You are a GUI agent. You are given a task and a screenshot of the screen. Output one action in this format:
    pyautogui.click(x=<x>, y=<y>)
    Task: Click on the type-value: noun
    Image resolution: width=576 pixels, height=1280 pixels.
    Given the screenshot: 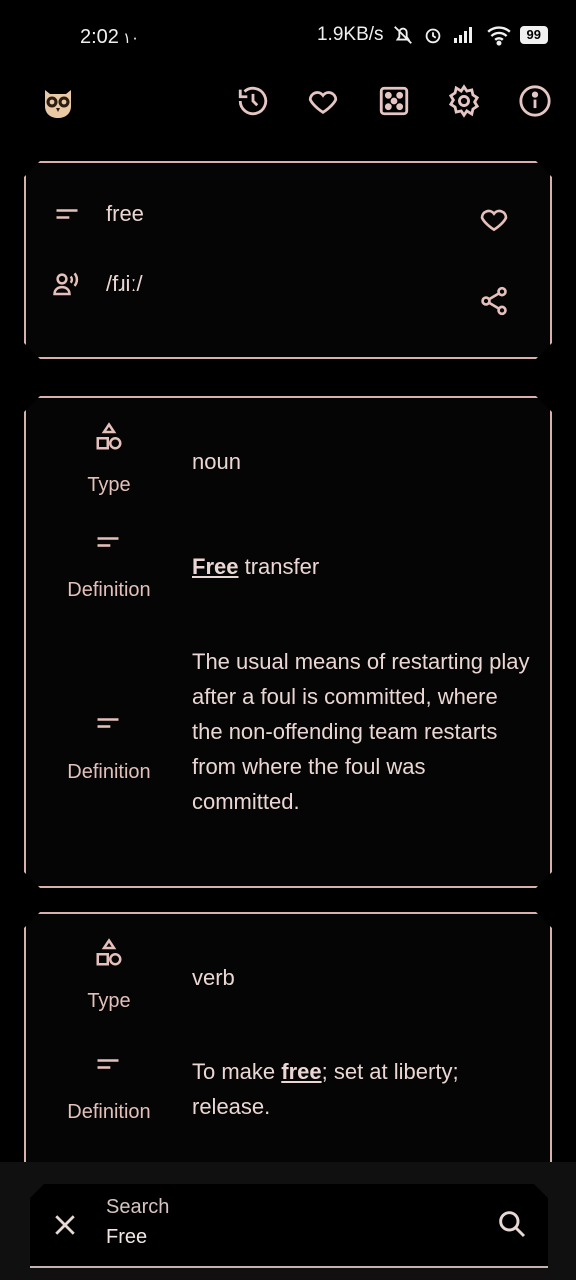 What is the action you would take?
    pyautogui.click(x=216, y=461)
    